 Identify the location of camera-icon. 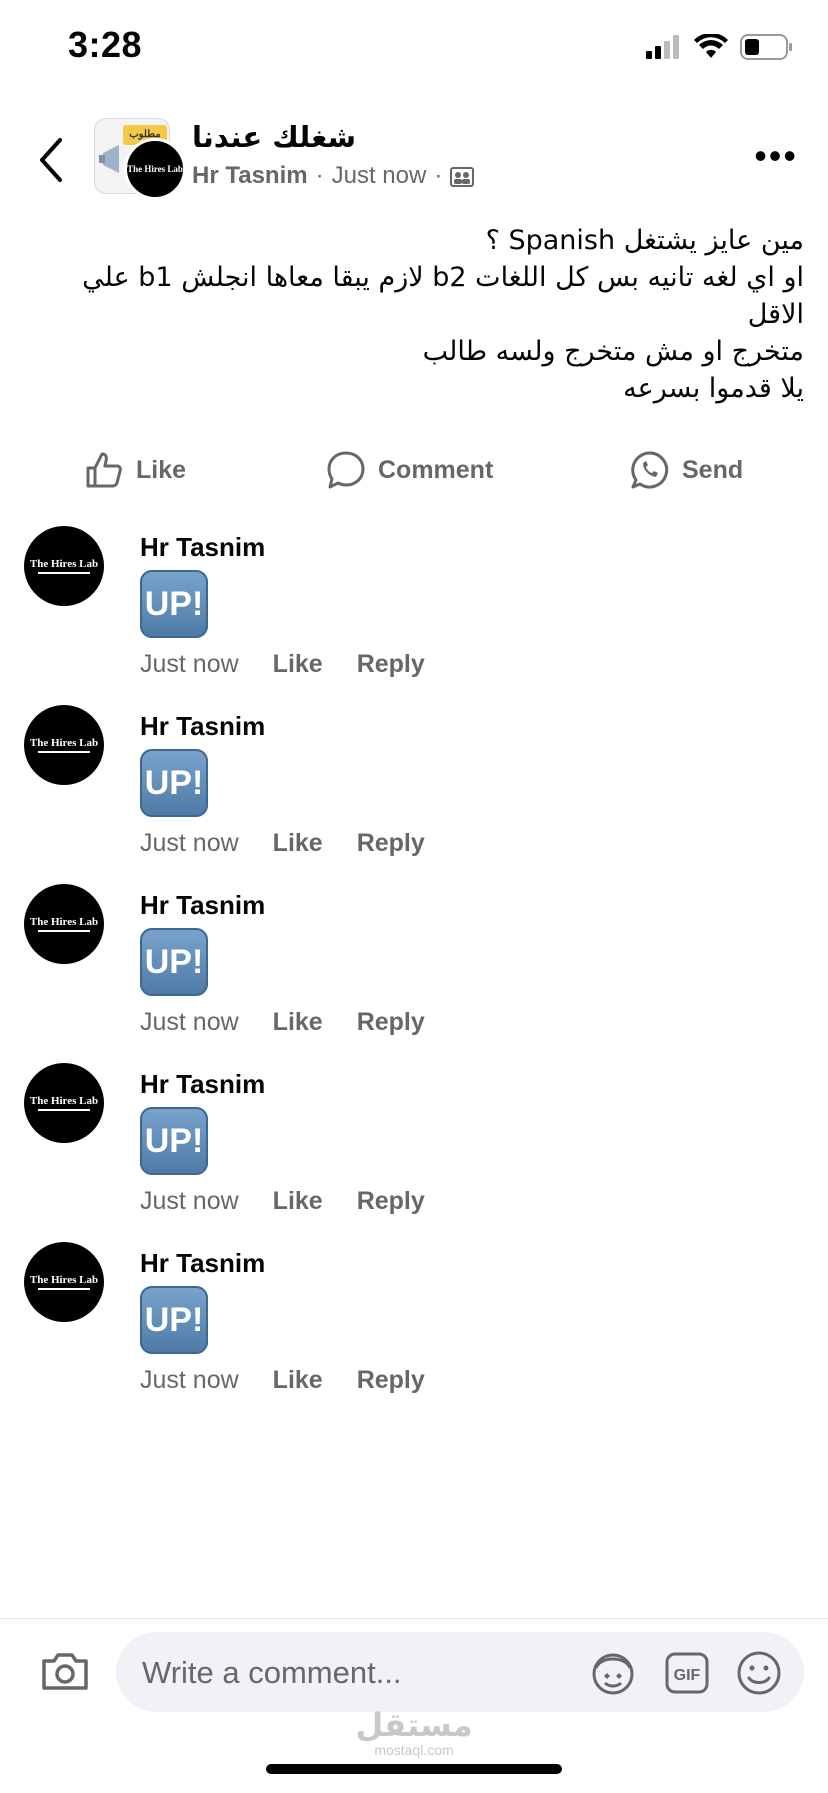
(65, 1671).